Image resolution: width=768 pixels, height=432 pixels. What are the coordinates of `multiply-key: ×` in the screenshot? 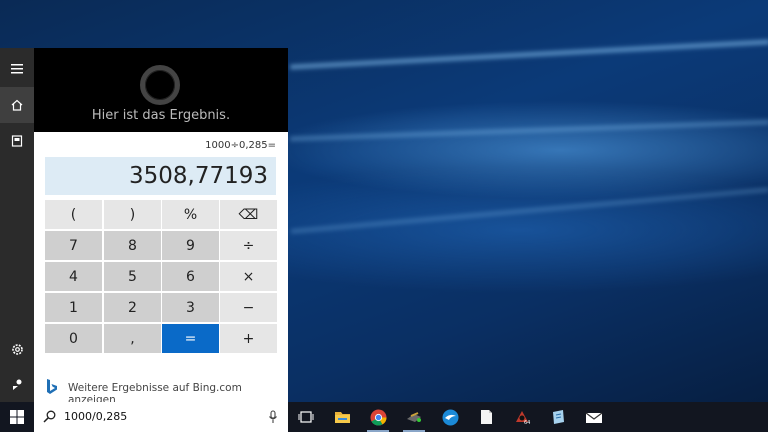 It's located at (248, 276).